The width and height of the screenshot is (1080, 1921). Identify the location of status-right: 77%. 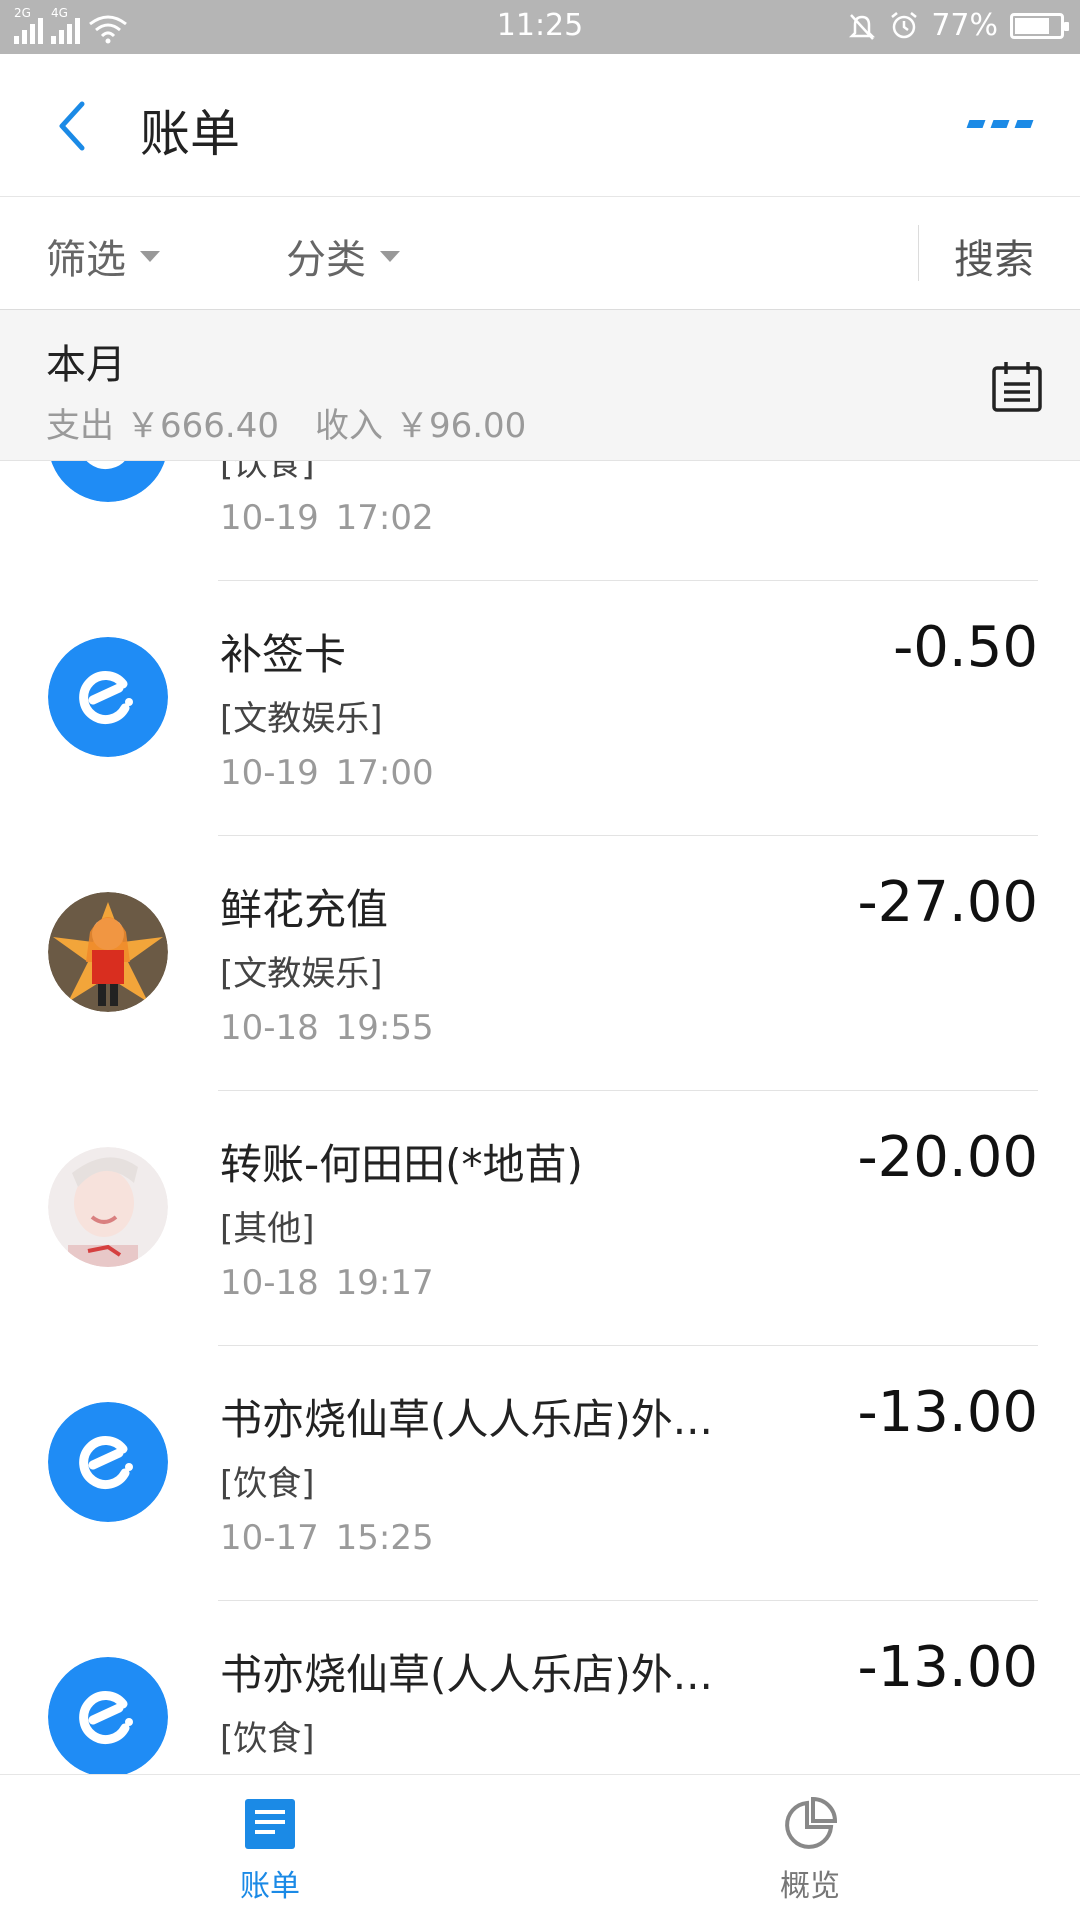
(958, 25).